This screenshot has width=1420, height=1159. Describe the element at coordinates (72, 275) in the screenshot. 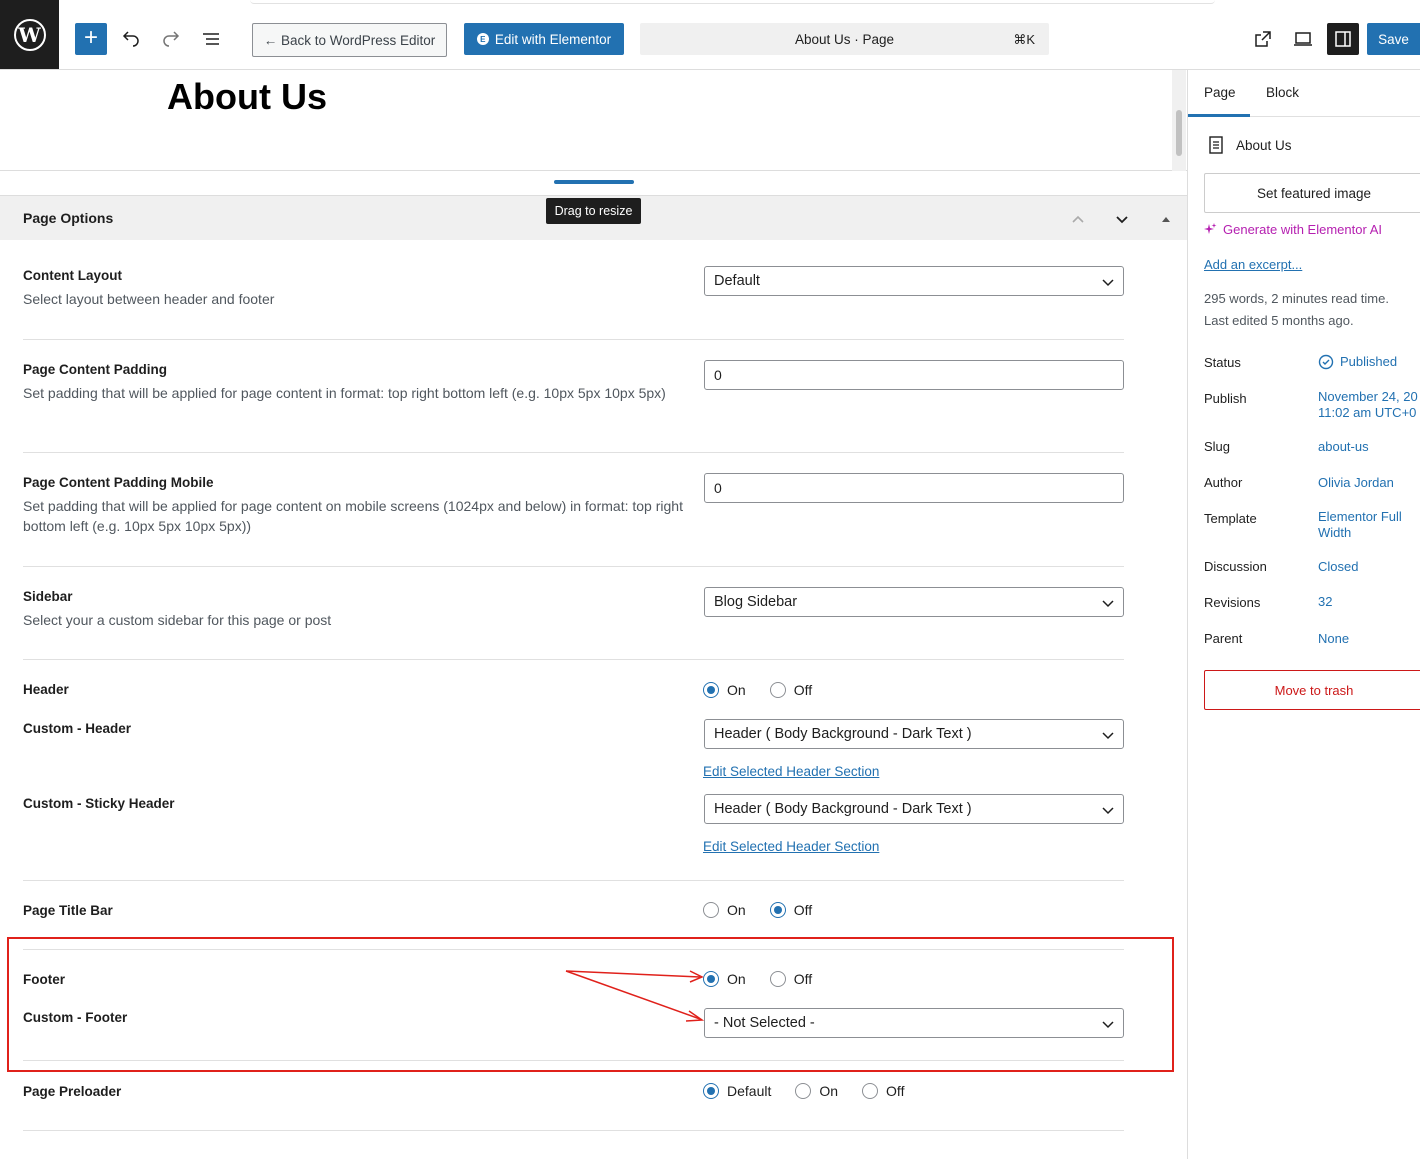

I see `content-layout-label: Content Layout` at that location.